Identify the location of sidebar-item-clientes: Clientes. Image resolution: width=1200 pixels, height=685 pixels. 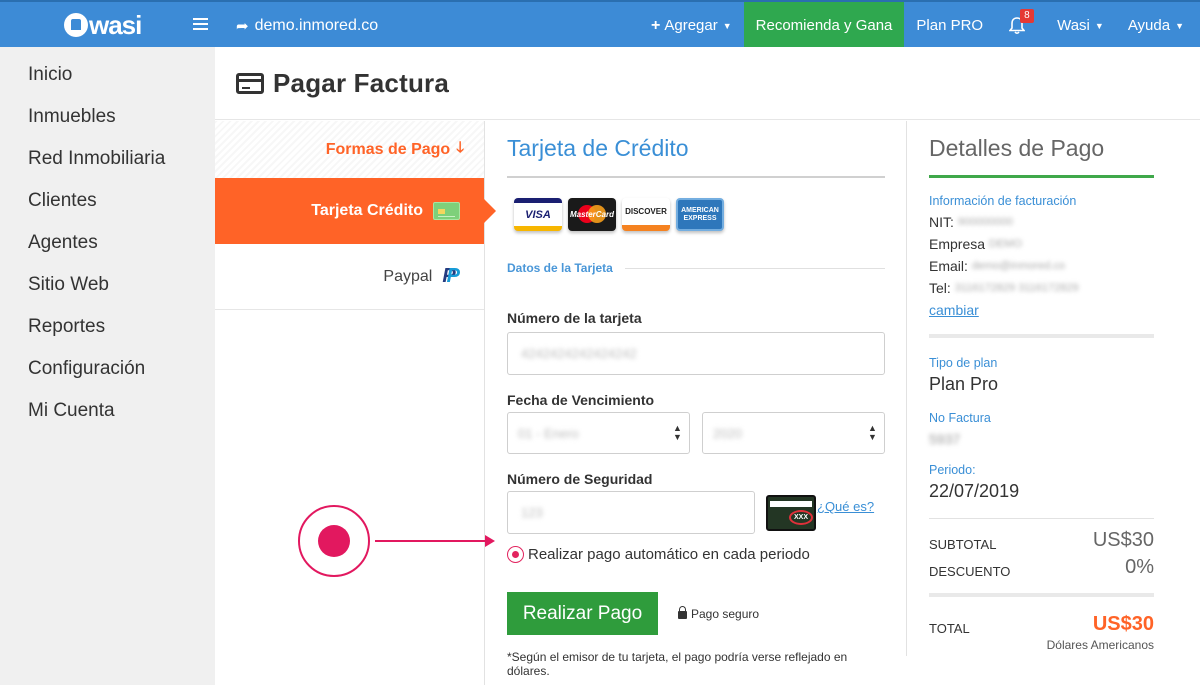
(107, 201).